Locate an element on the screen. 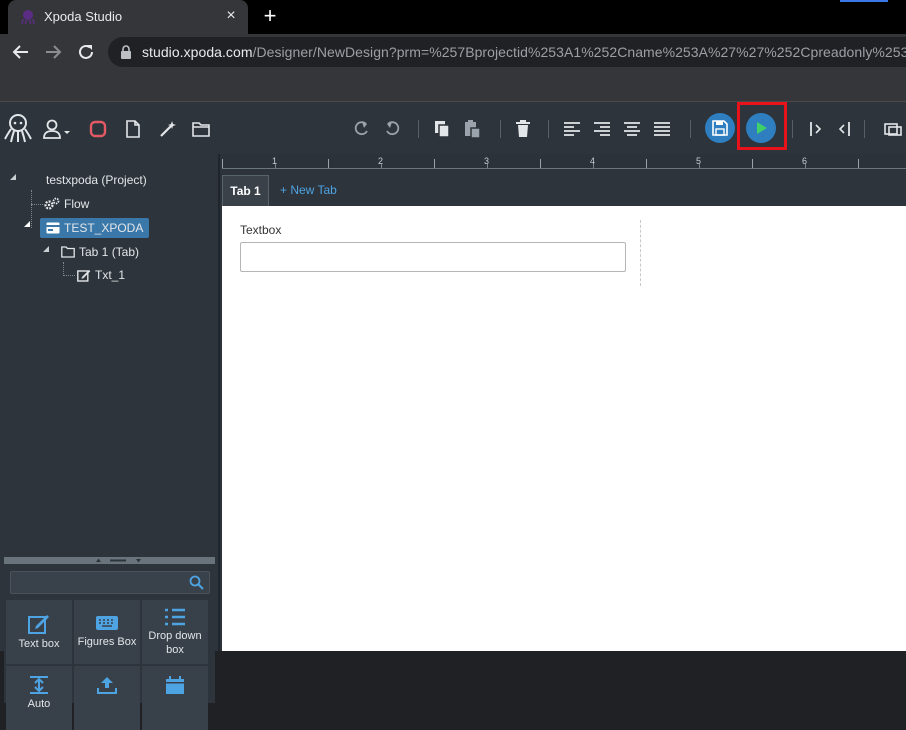 The image size is (906, 730). align-right-icon is located at coordinates (602, 129).